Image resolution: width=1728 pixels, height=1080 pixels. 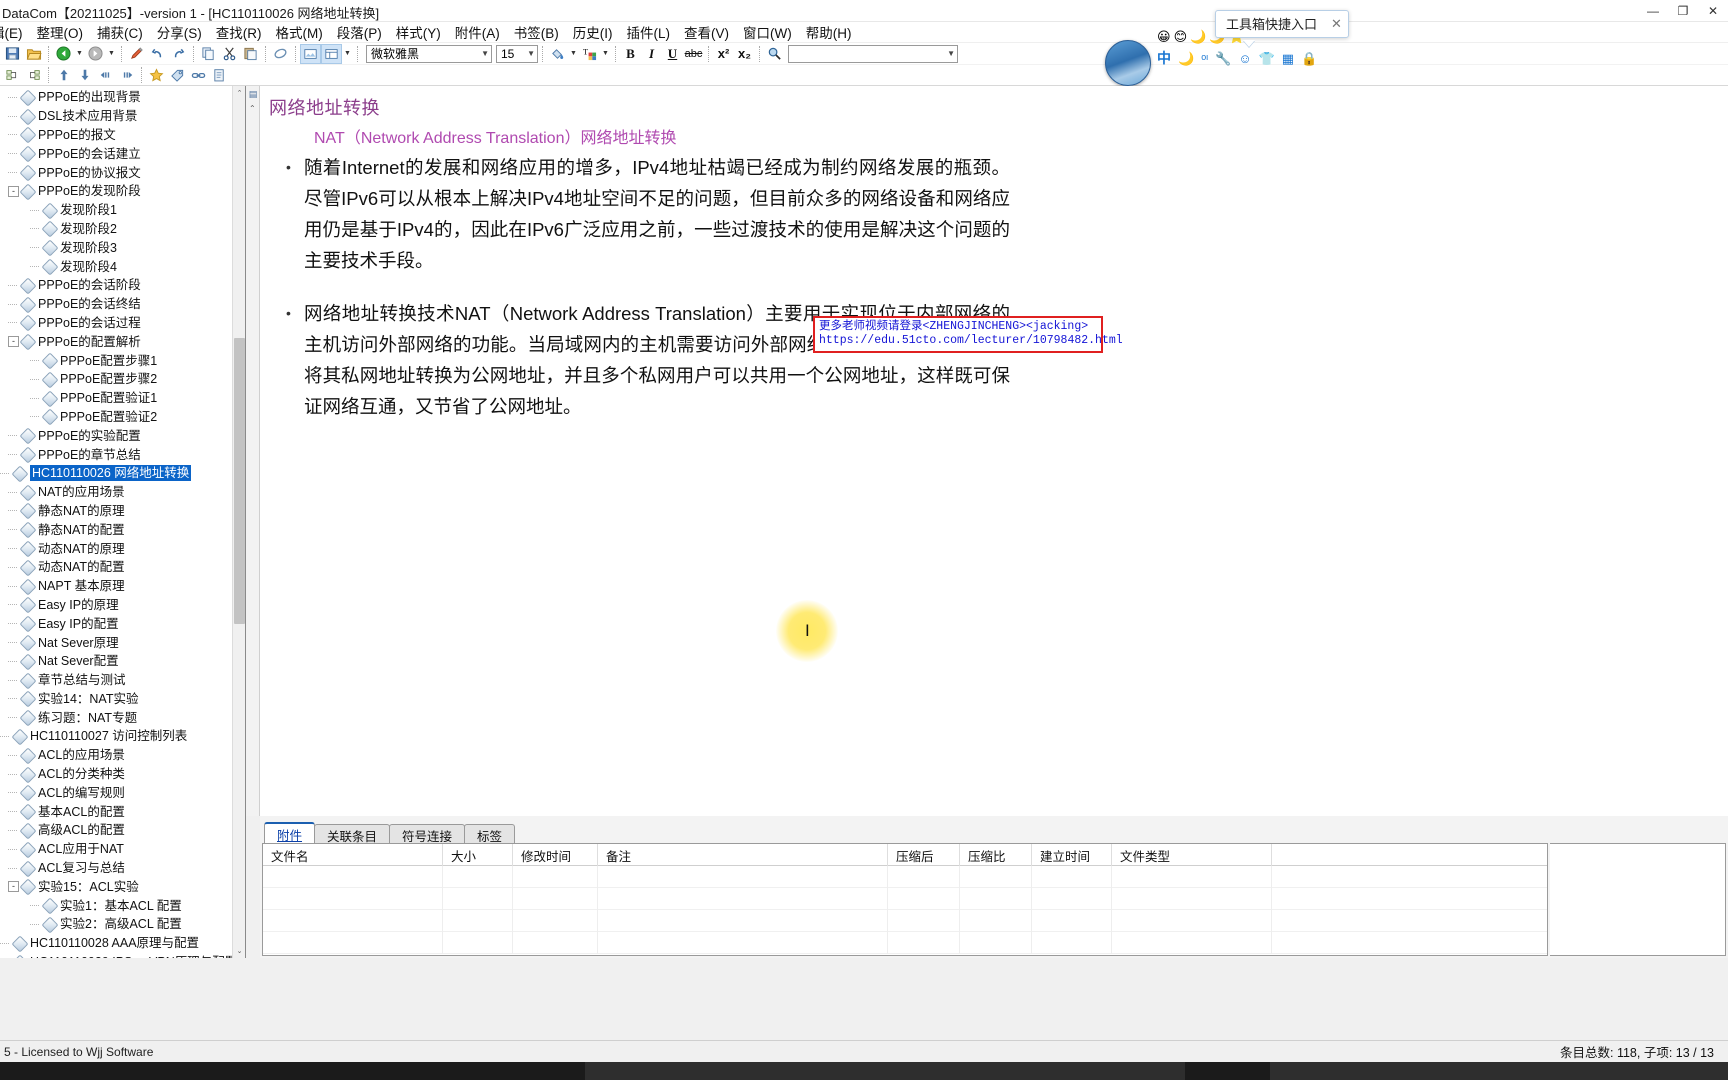 What do you see at coordinates (116, 360) in the screenshot?
I see `tree-item: PPPoE配置步骤1` at bounding box center [116, 360].